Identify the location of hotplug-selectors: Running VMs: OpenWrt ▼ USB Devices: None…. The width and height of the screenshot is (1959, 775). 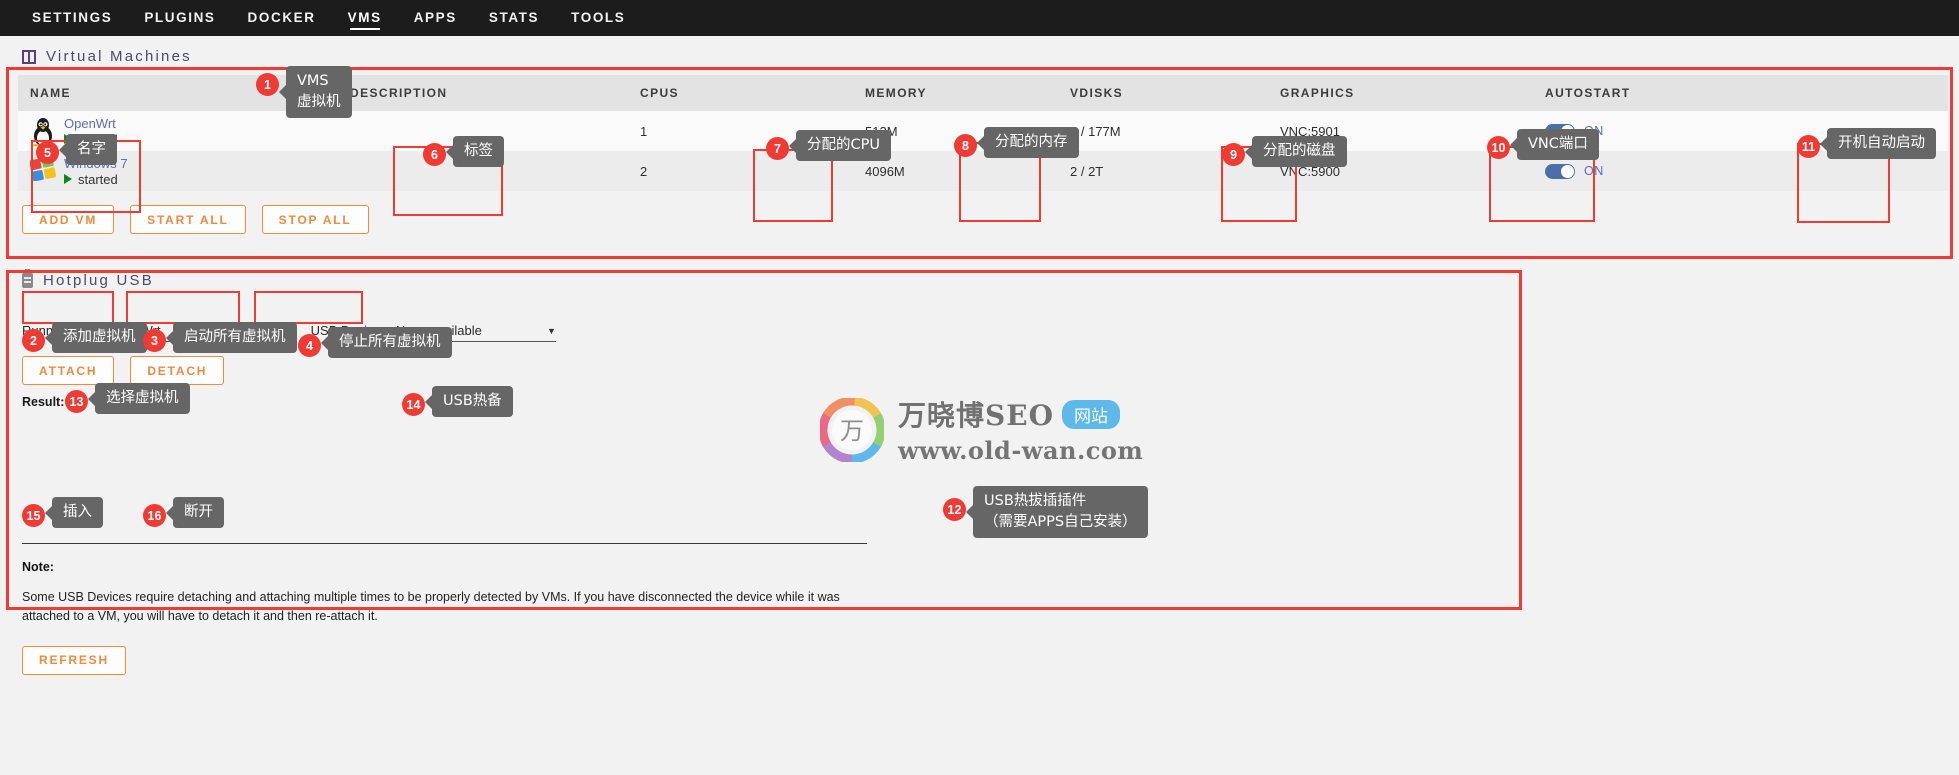
(979, 320).